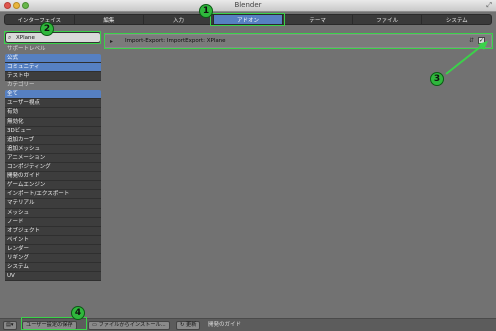  What do you see at coordinates (466, 58) in the screenshot?
I see `arrow-to-checkbox` at bounding box center [466, 58].